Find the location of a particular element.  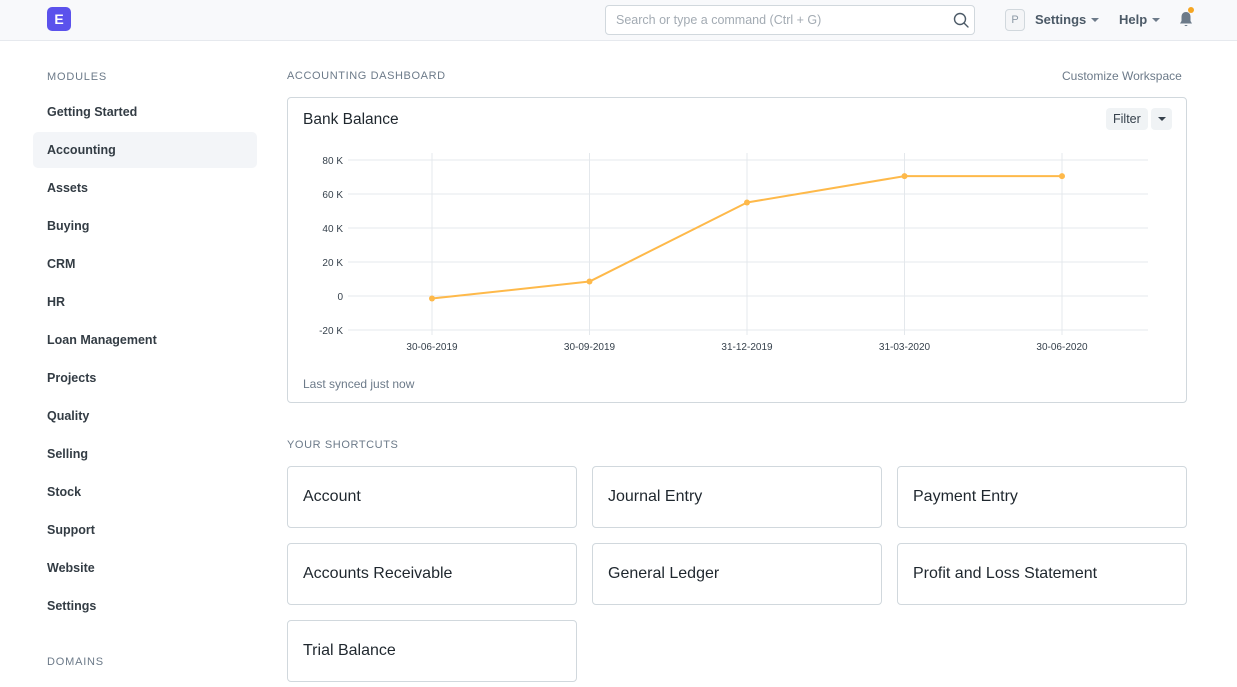

x-tick-label: 30-09-2019 is located at coordinates (590, 347).